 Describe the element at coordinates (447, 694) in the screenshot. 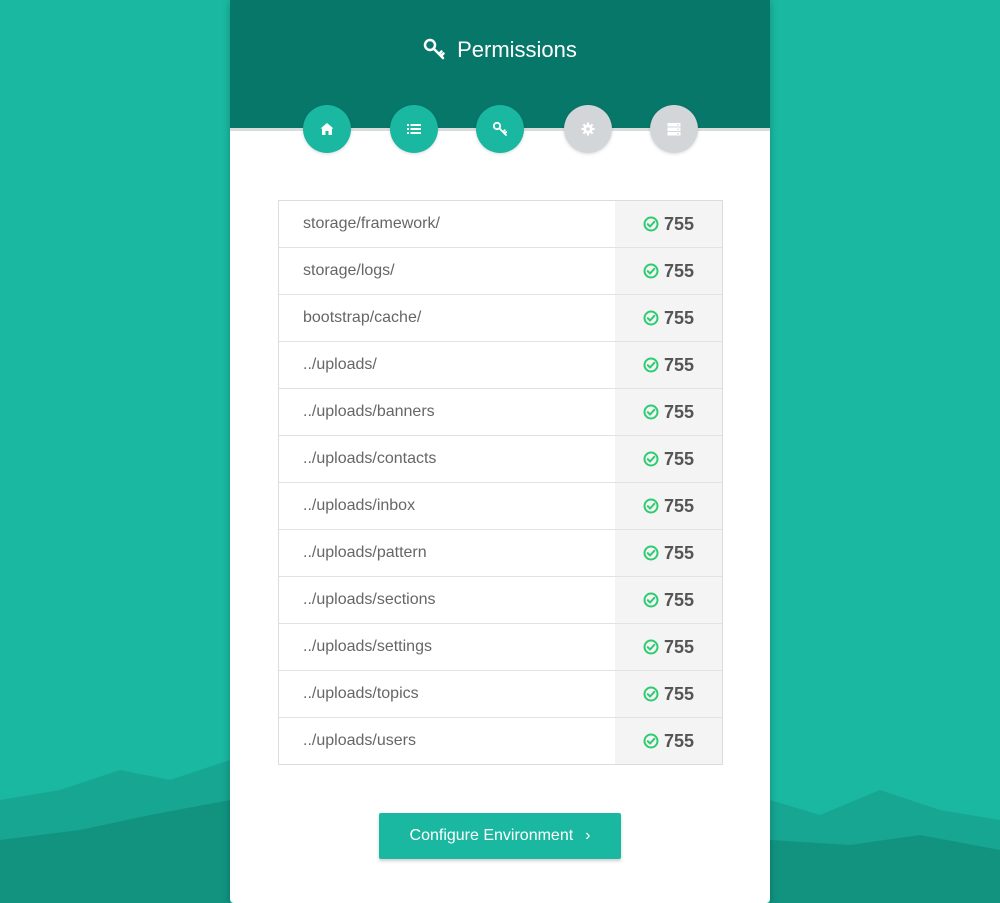

I see `permission-path: ../uploads/topics` at that location.